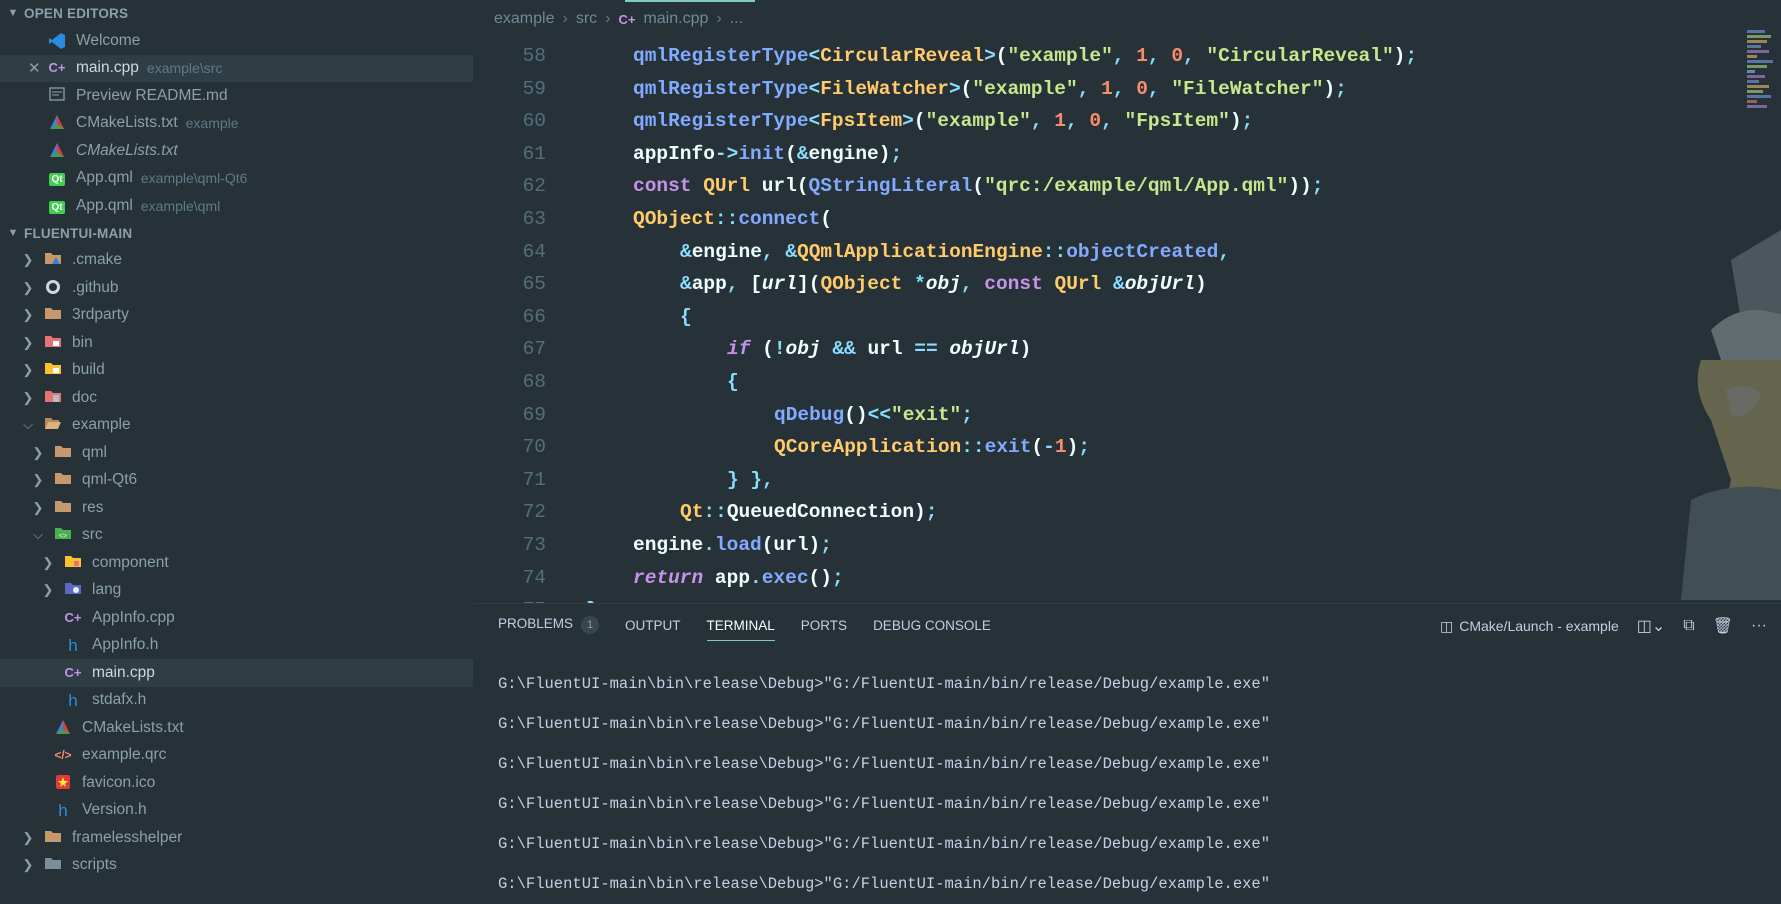  What do you see at coordinates (236, 646) in the screenshot?
I see `tree-item: h AppInfo.h` at bounding box center [236, 646].